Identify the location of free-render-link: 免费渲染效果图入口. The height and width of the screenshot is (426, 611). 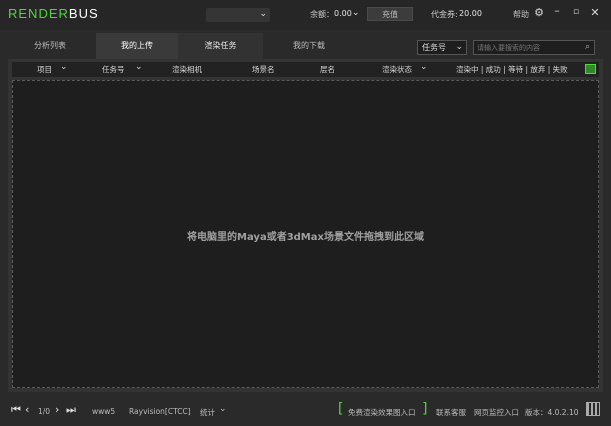
(382, 412).